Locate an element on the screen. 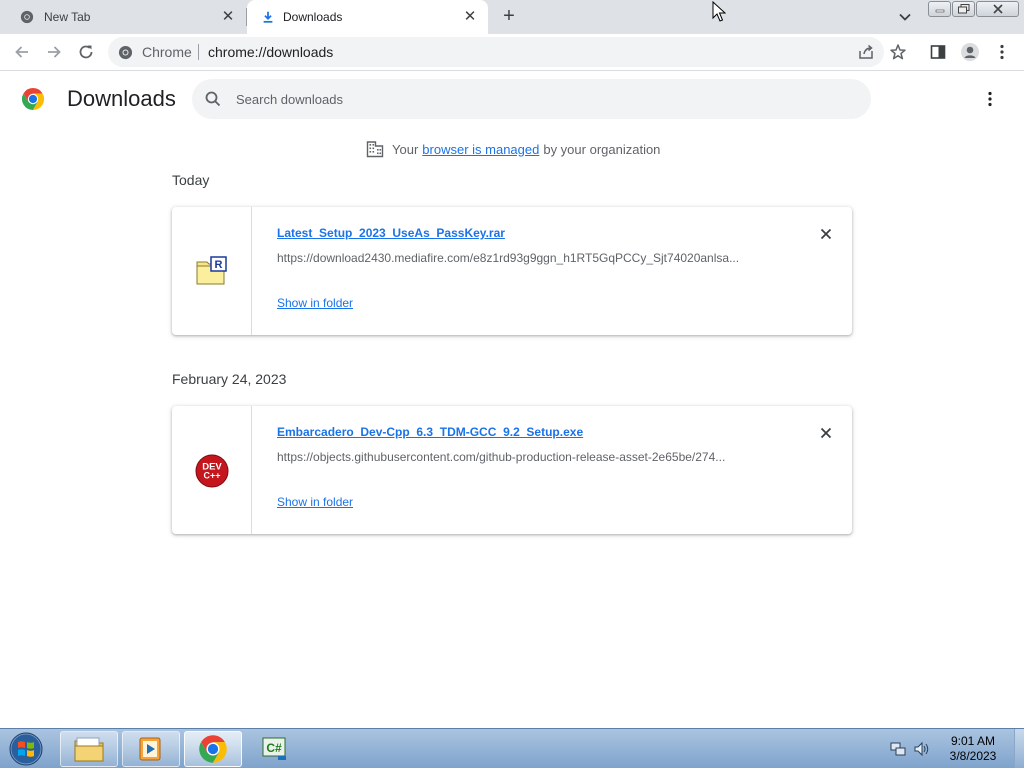 The width and height of the screenshot is (1024, 768). restore-icon is located at coordinates (963, 9).